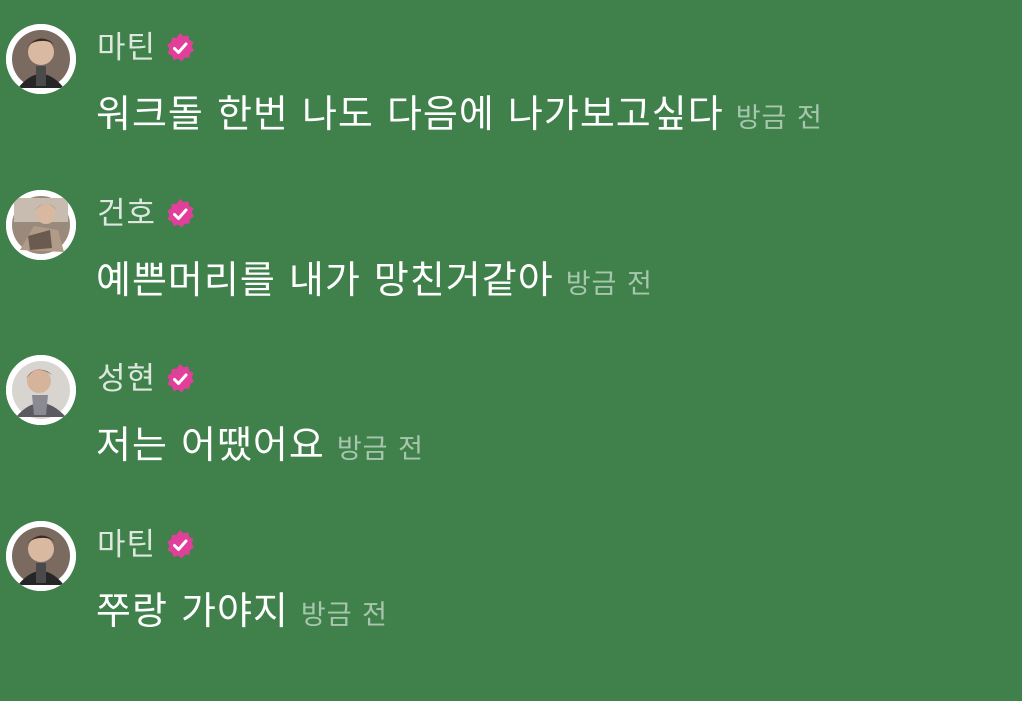 The height and width of the screenshot is (701, 1022). I want to click on author-row: 건호, so click(146, 214).